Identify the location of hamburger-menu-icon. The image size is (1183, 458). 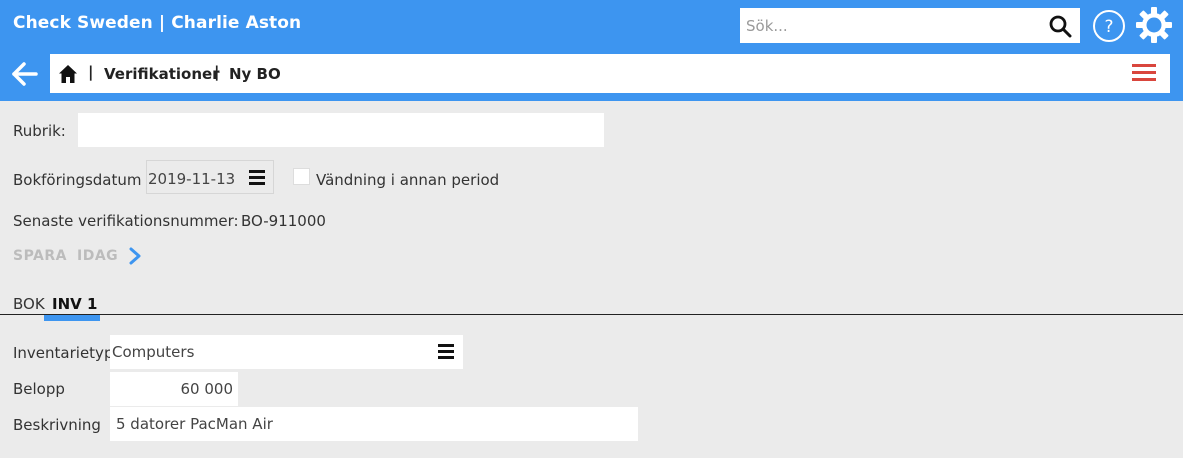
(1144, 73).